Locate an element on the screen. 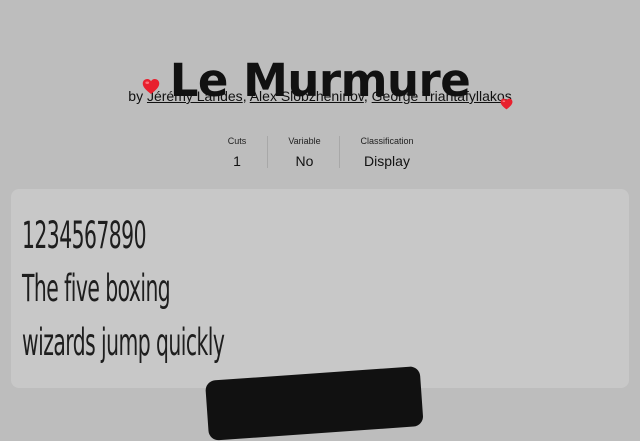 The height and width of the screenshot is (441, 640). author-link-george-triantafyllakos: George Triantafyllakos is located at coordinates (442, 96).